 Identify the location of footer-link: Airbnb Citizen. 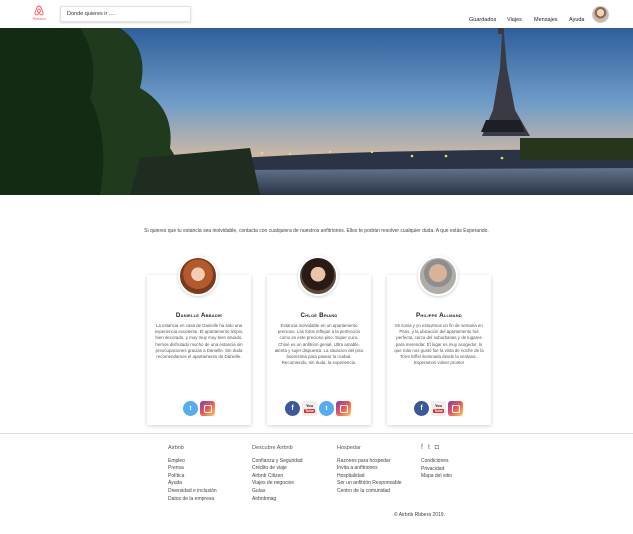
(277, 477).